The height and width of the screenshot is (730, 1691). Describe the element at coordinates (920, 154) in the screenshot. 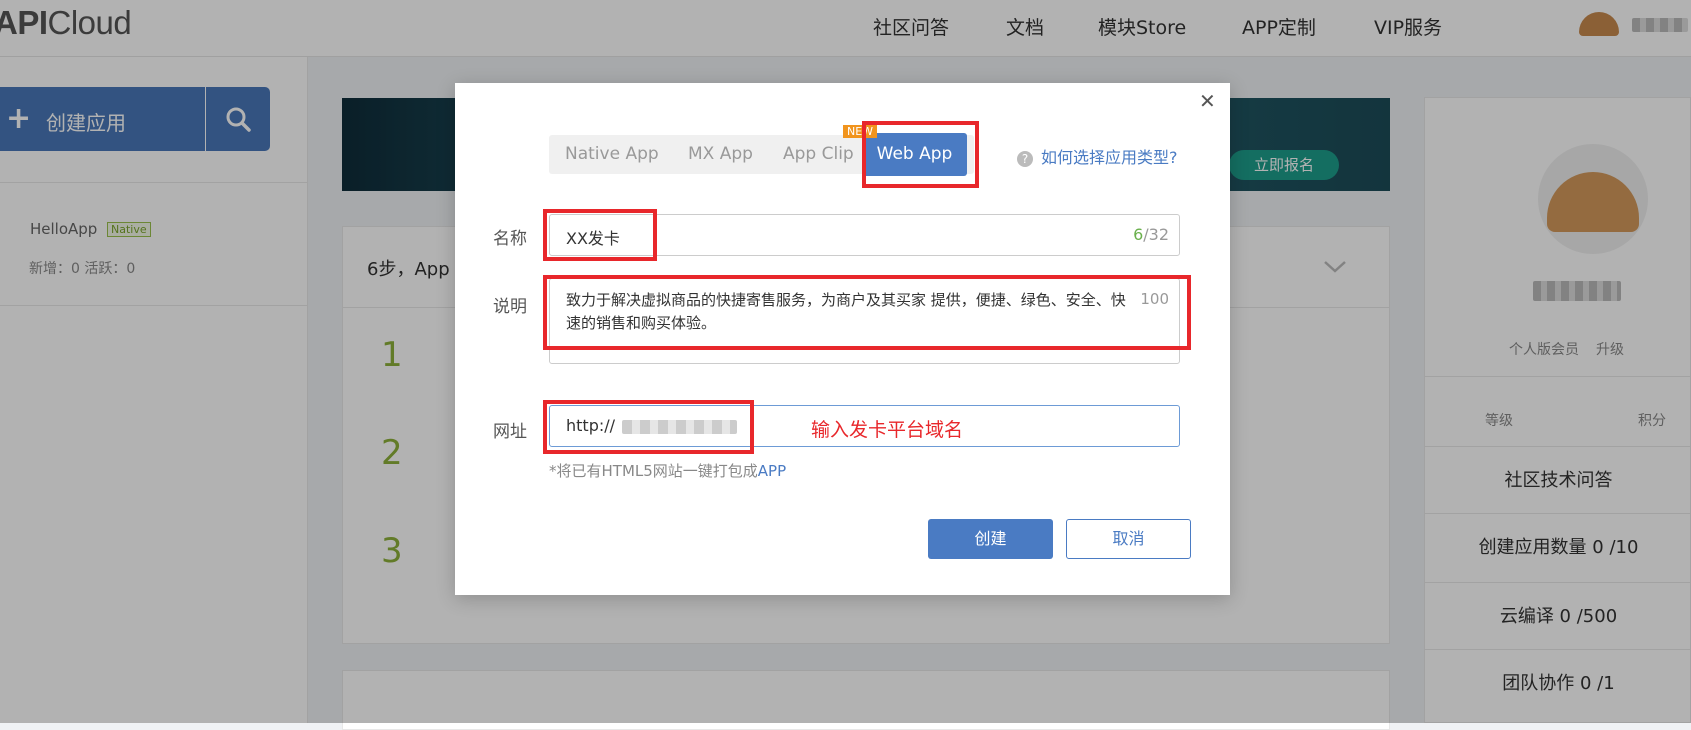

I see `highlight-box-tab` at that location.